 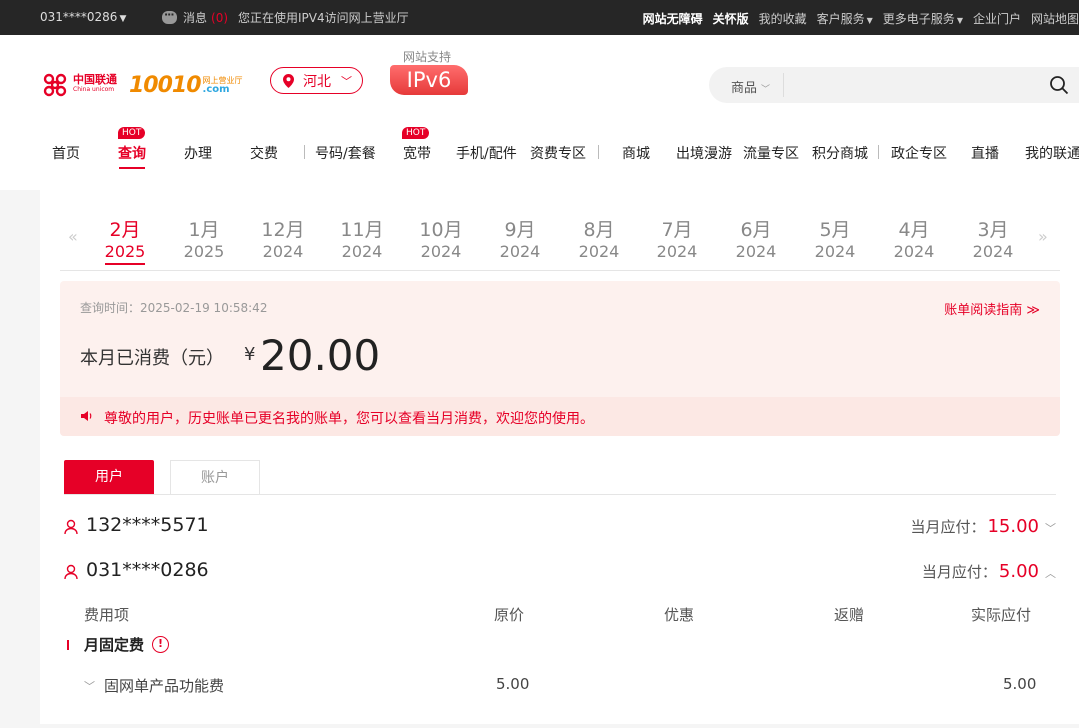 What do you see at coordinates (869, 20) in the screenshot?
I see `caret-down-icon: ▼` at bounding box center [869, 20].